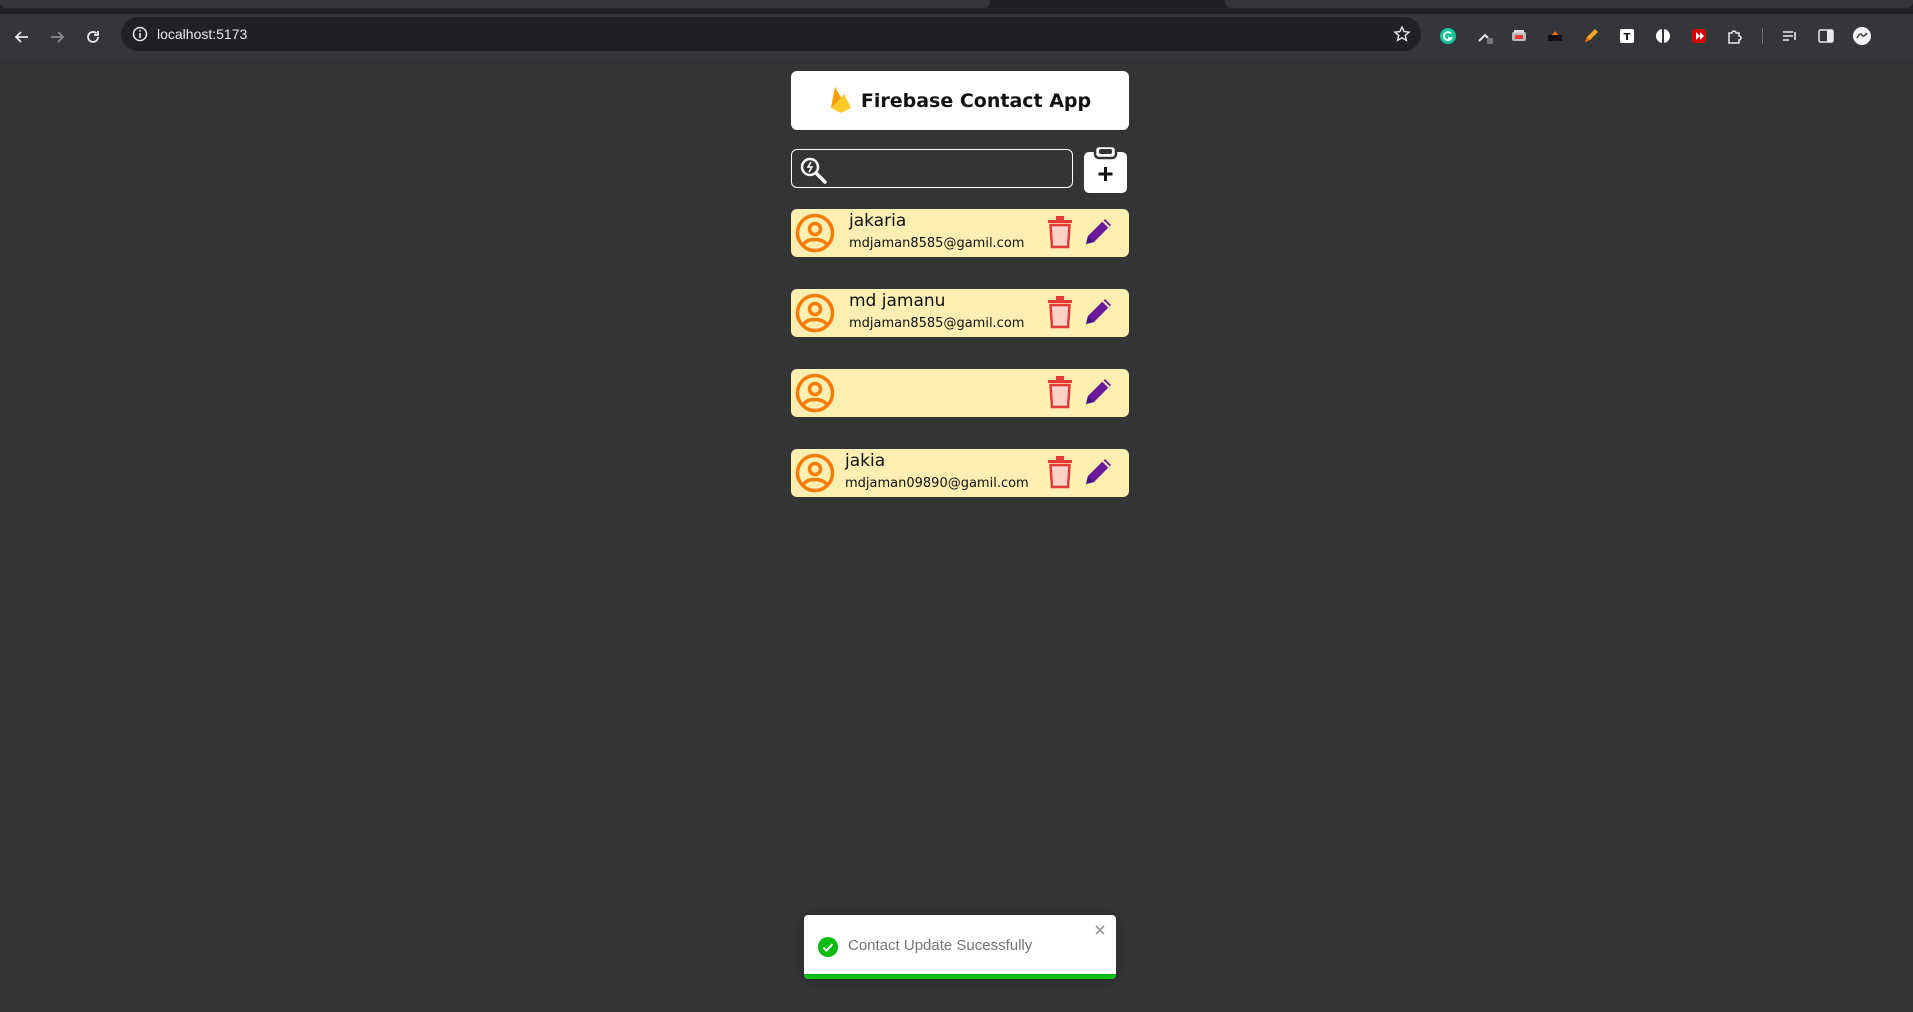  I want to click on side-panel-icon, so click(1826, 36).